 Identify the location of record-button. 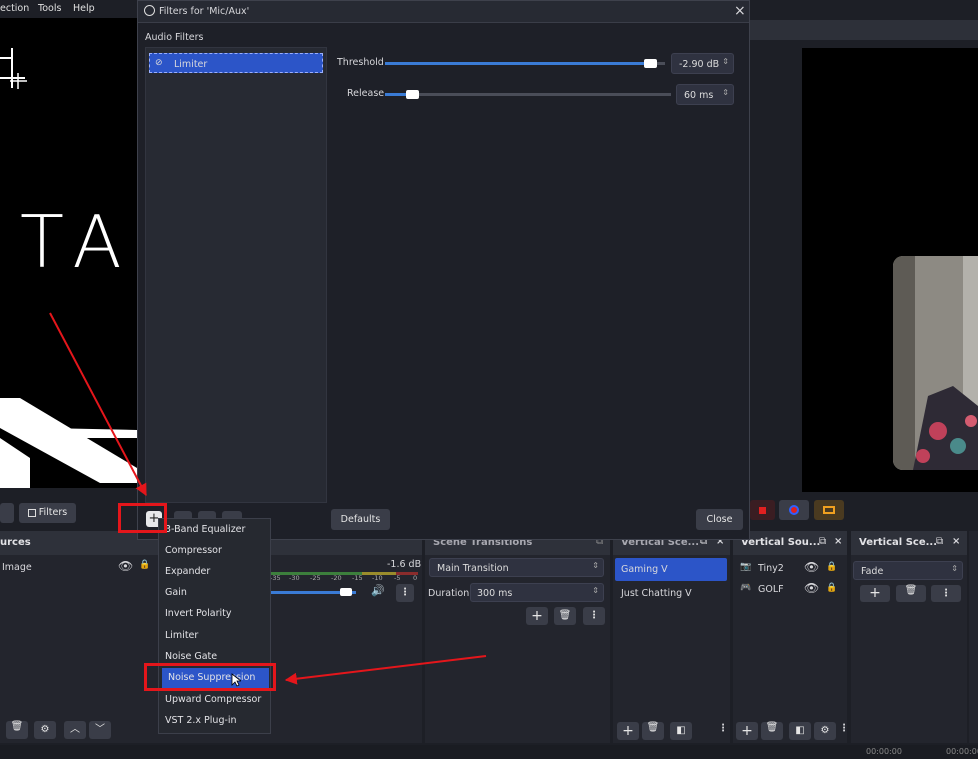
(794, 510).